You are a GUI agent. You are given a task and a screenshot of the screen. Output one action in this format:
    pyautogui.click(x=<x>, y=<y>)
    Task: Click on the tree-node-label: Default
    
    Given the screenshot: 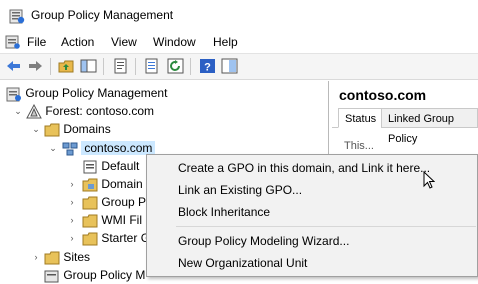 What is the action you would take?
    pyautogui.click(x=120, y=166)
    